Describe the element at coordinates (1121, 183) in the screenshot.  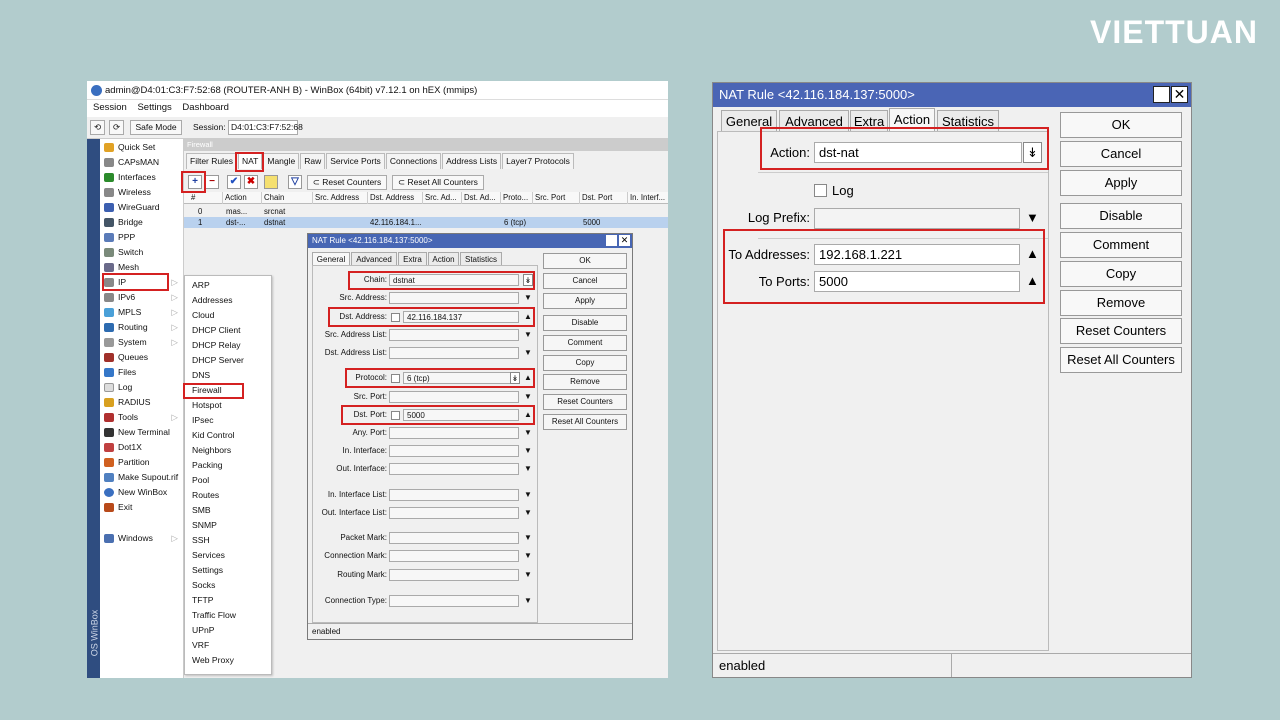
I see `apply-button: Apply` at that location.